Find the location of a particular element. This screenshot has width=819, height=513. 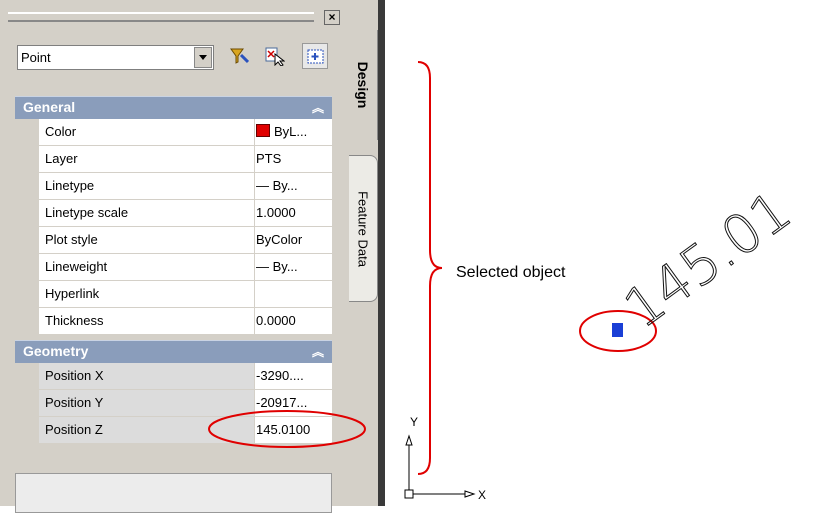

brace-annotation is located at coordinates (430, 268).